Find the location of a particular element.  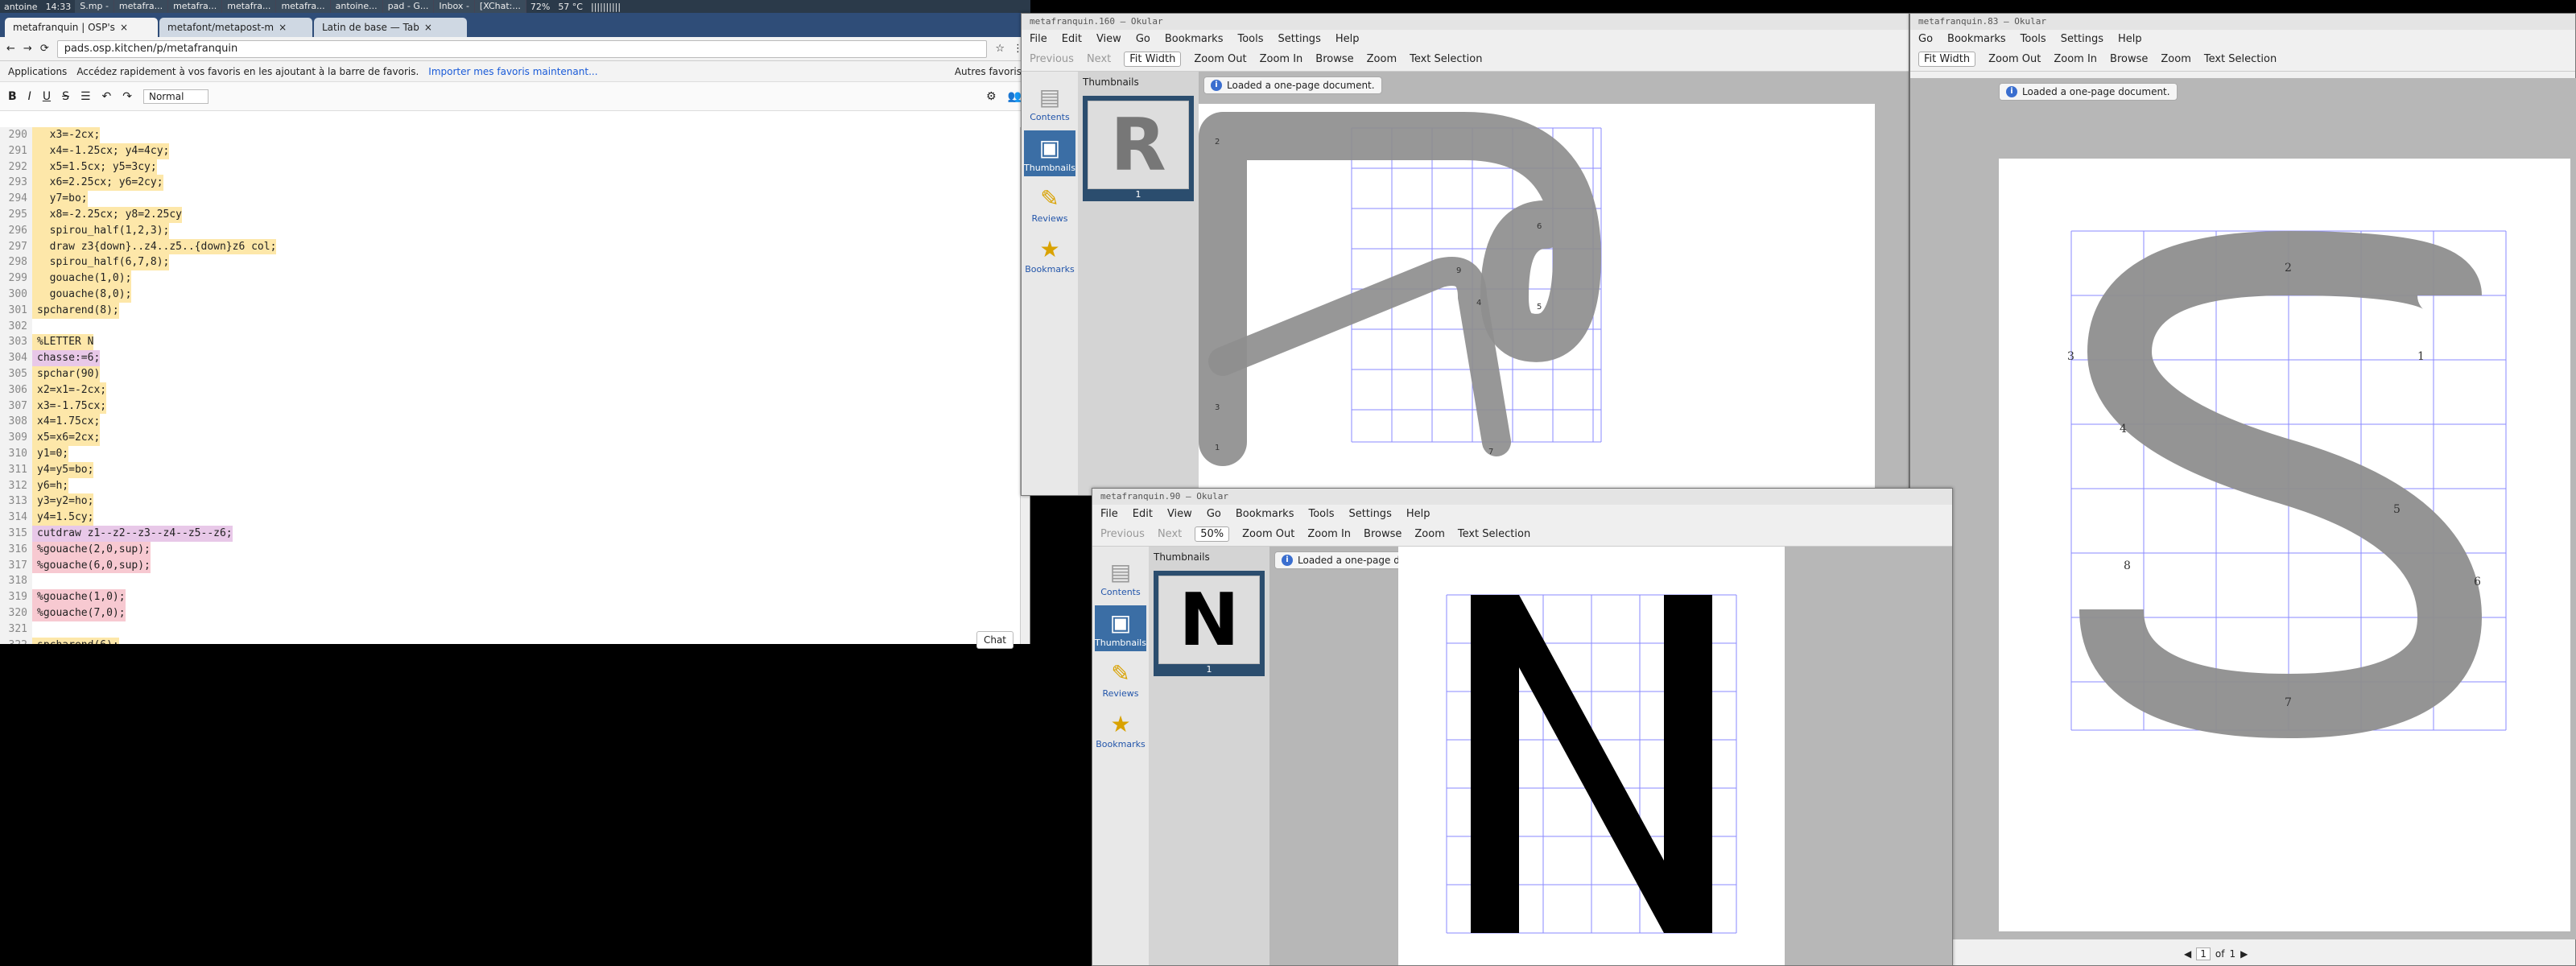

browser-tab: metafranquin | OSP's × is located at coordinates (81, 27).